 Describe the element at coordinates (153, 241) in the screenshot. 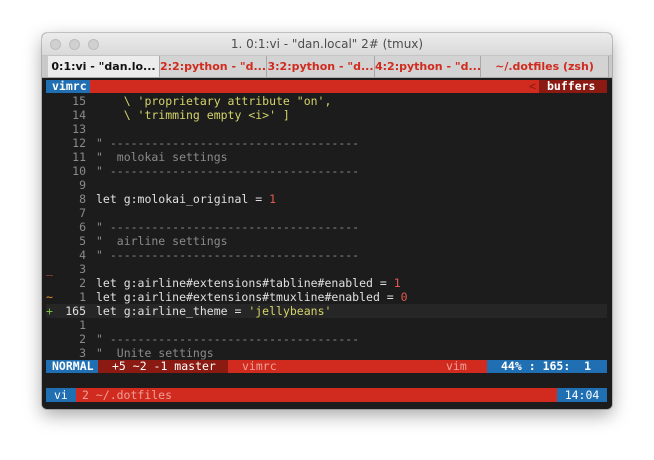

I see `editor-line: 5 " airline settings` at that location.